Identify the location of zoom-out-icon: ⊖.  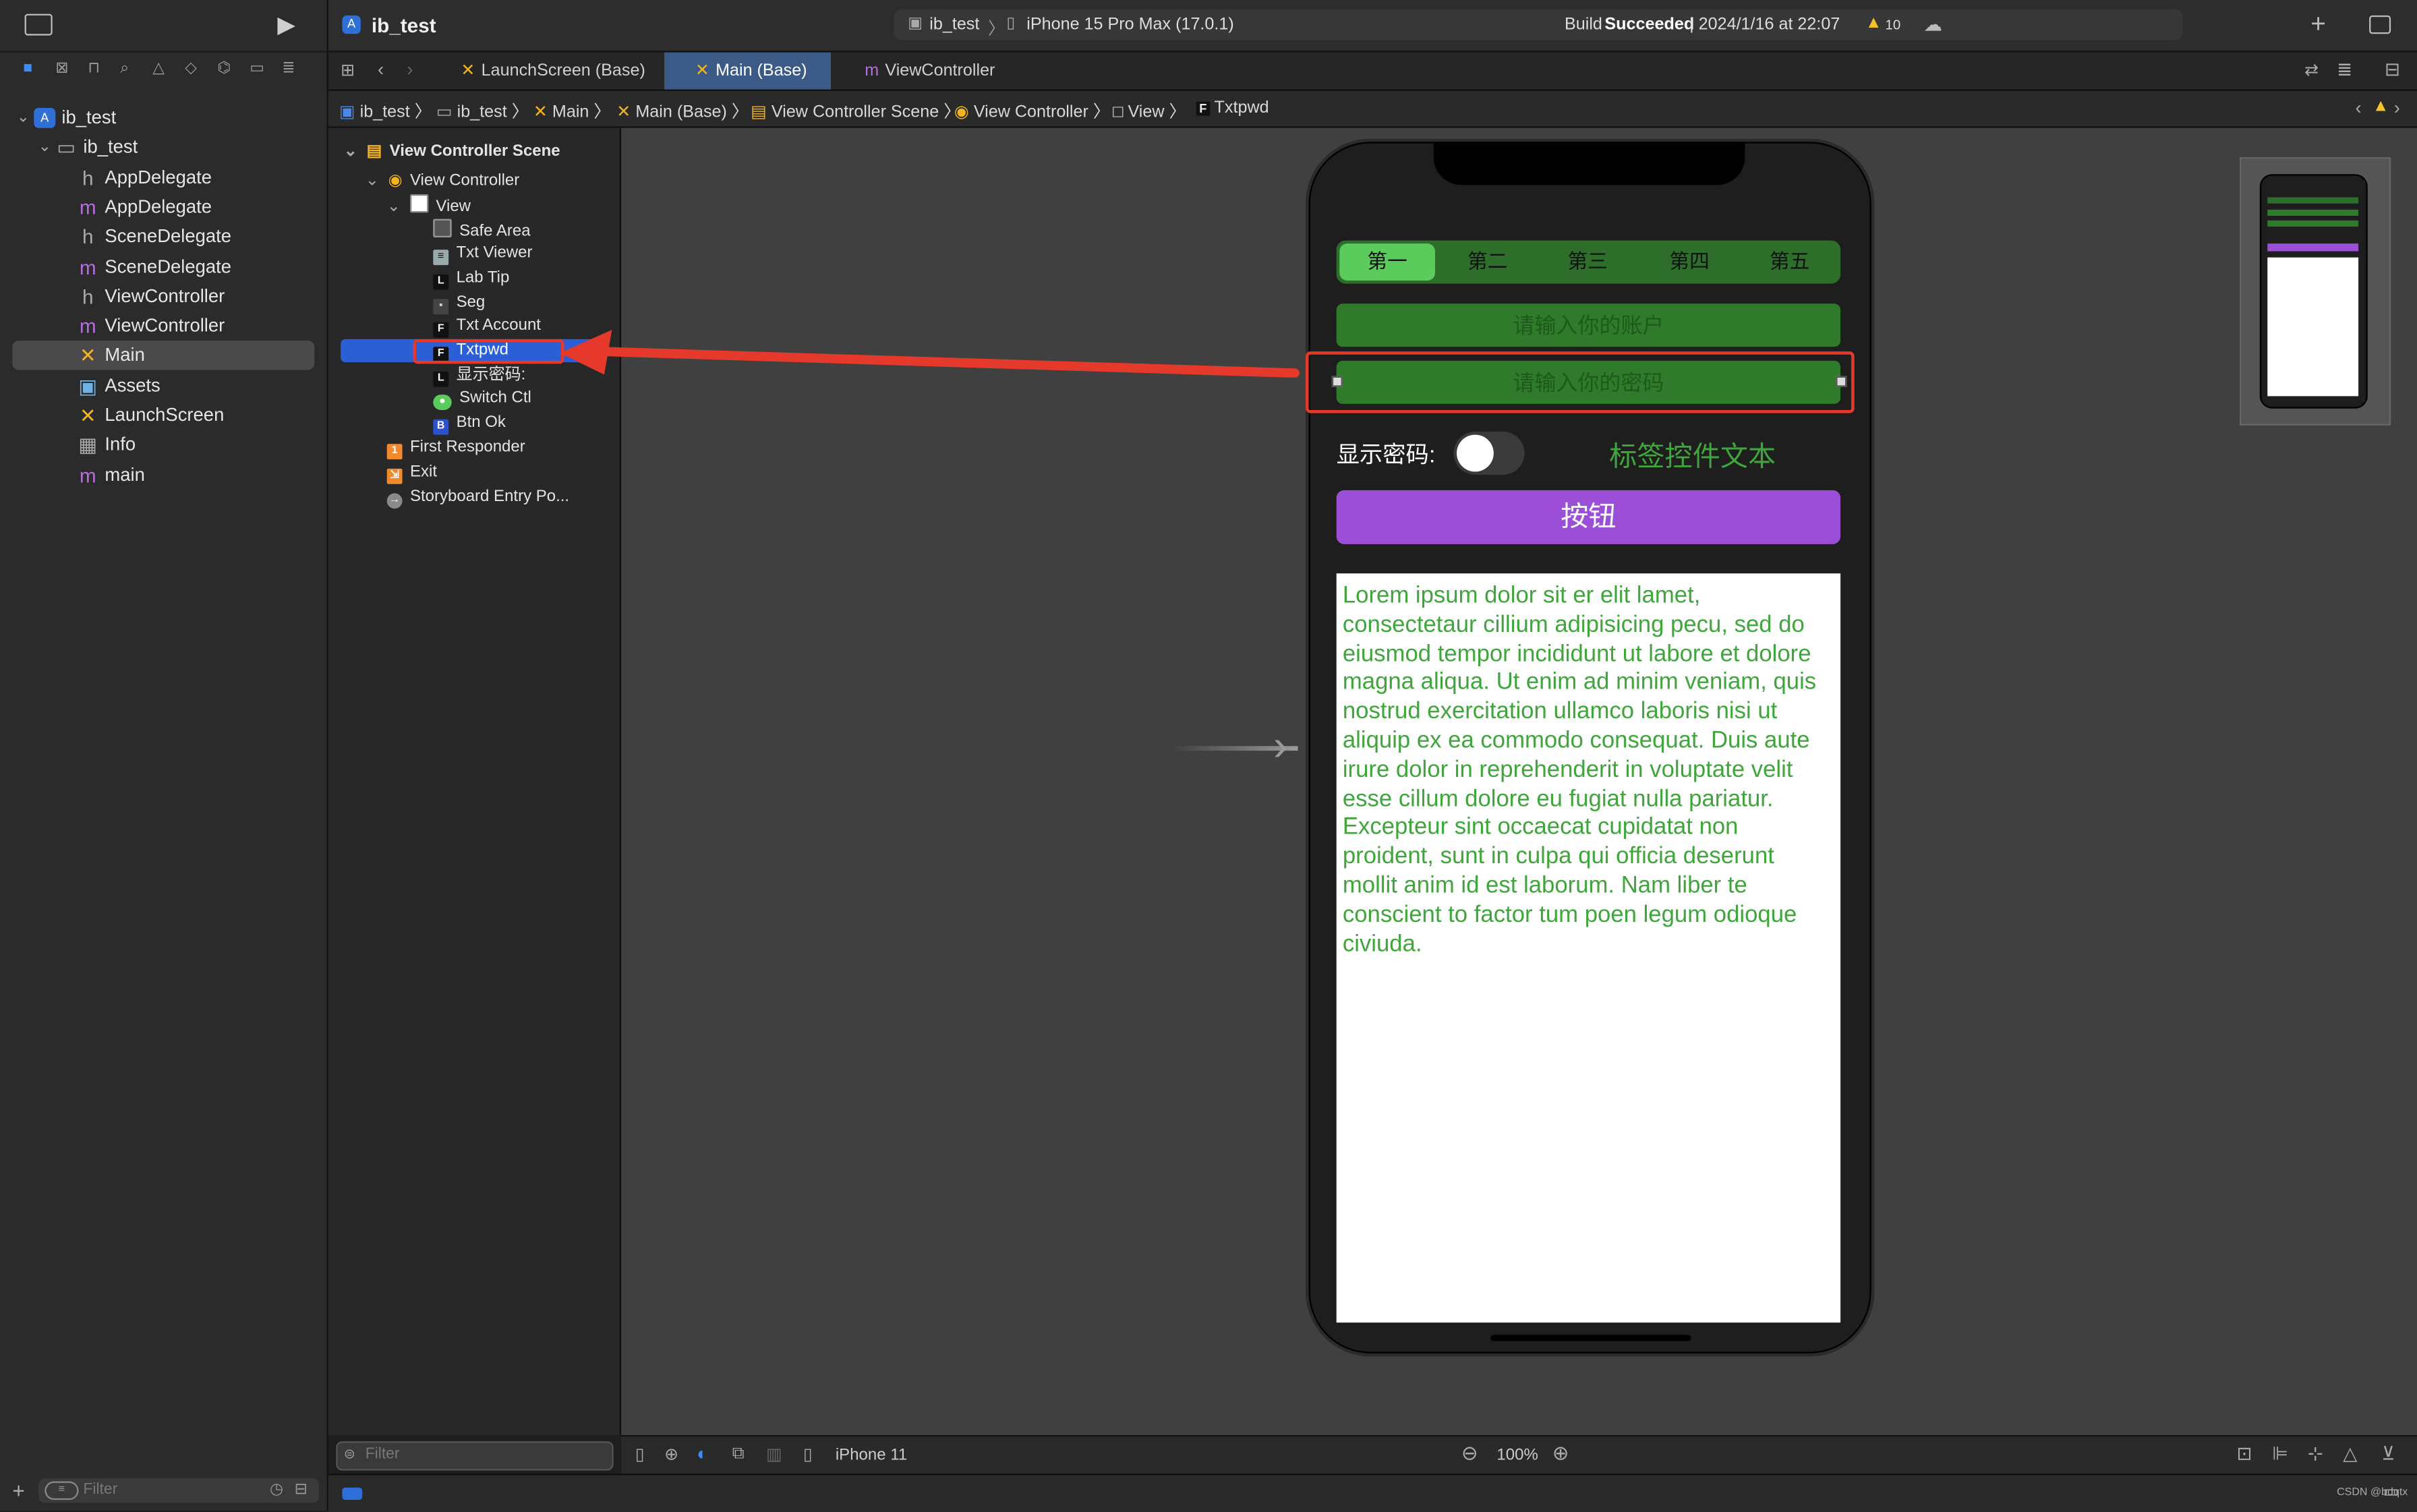
(1469, 1453).